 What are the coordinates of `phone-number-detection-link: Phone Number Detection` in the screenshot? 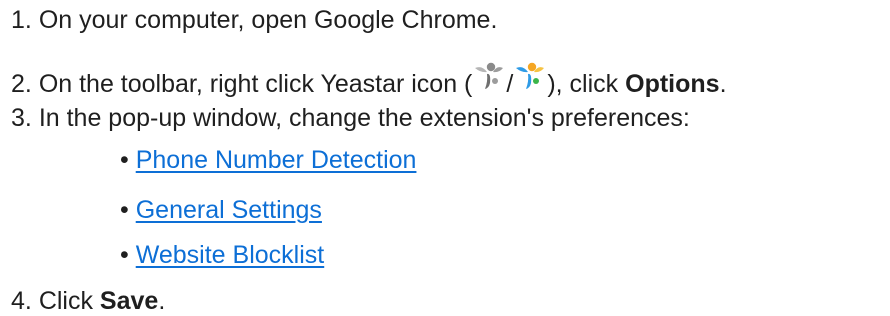 It's located at (276, 160).